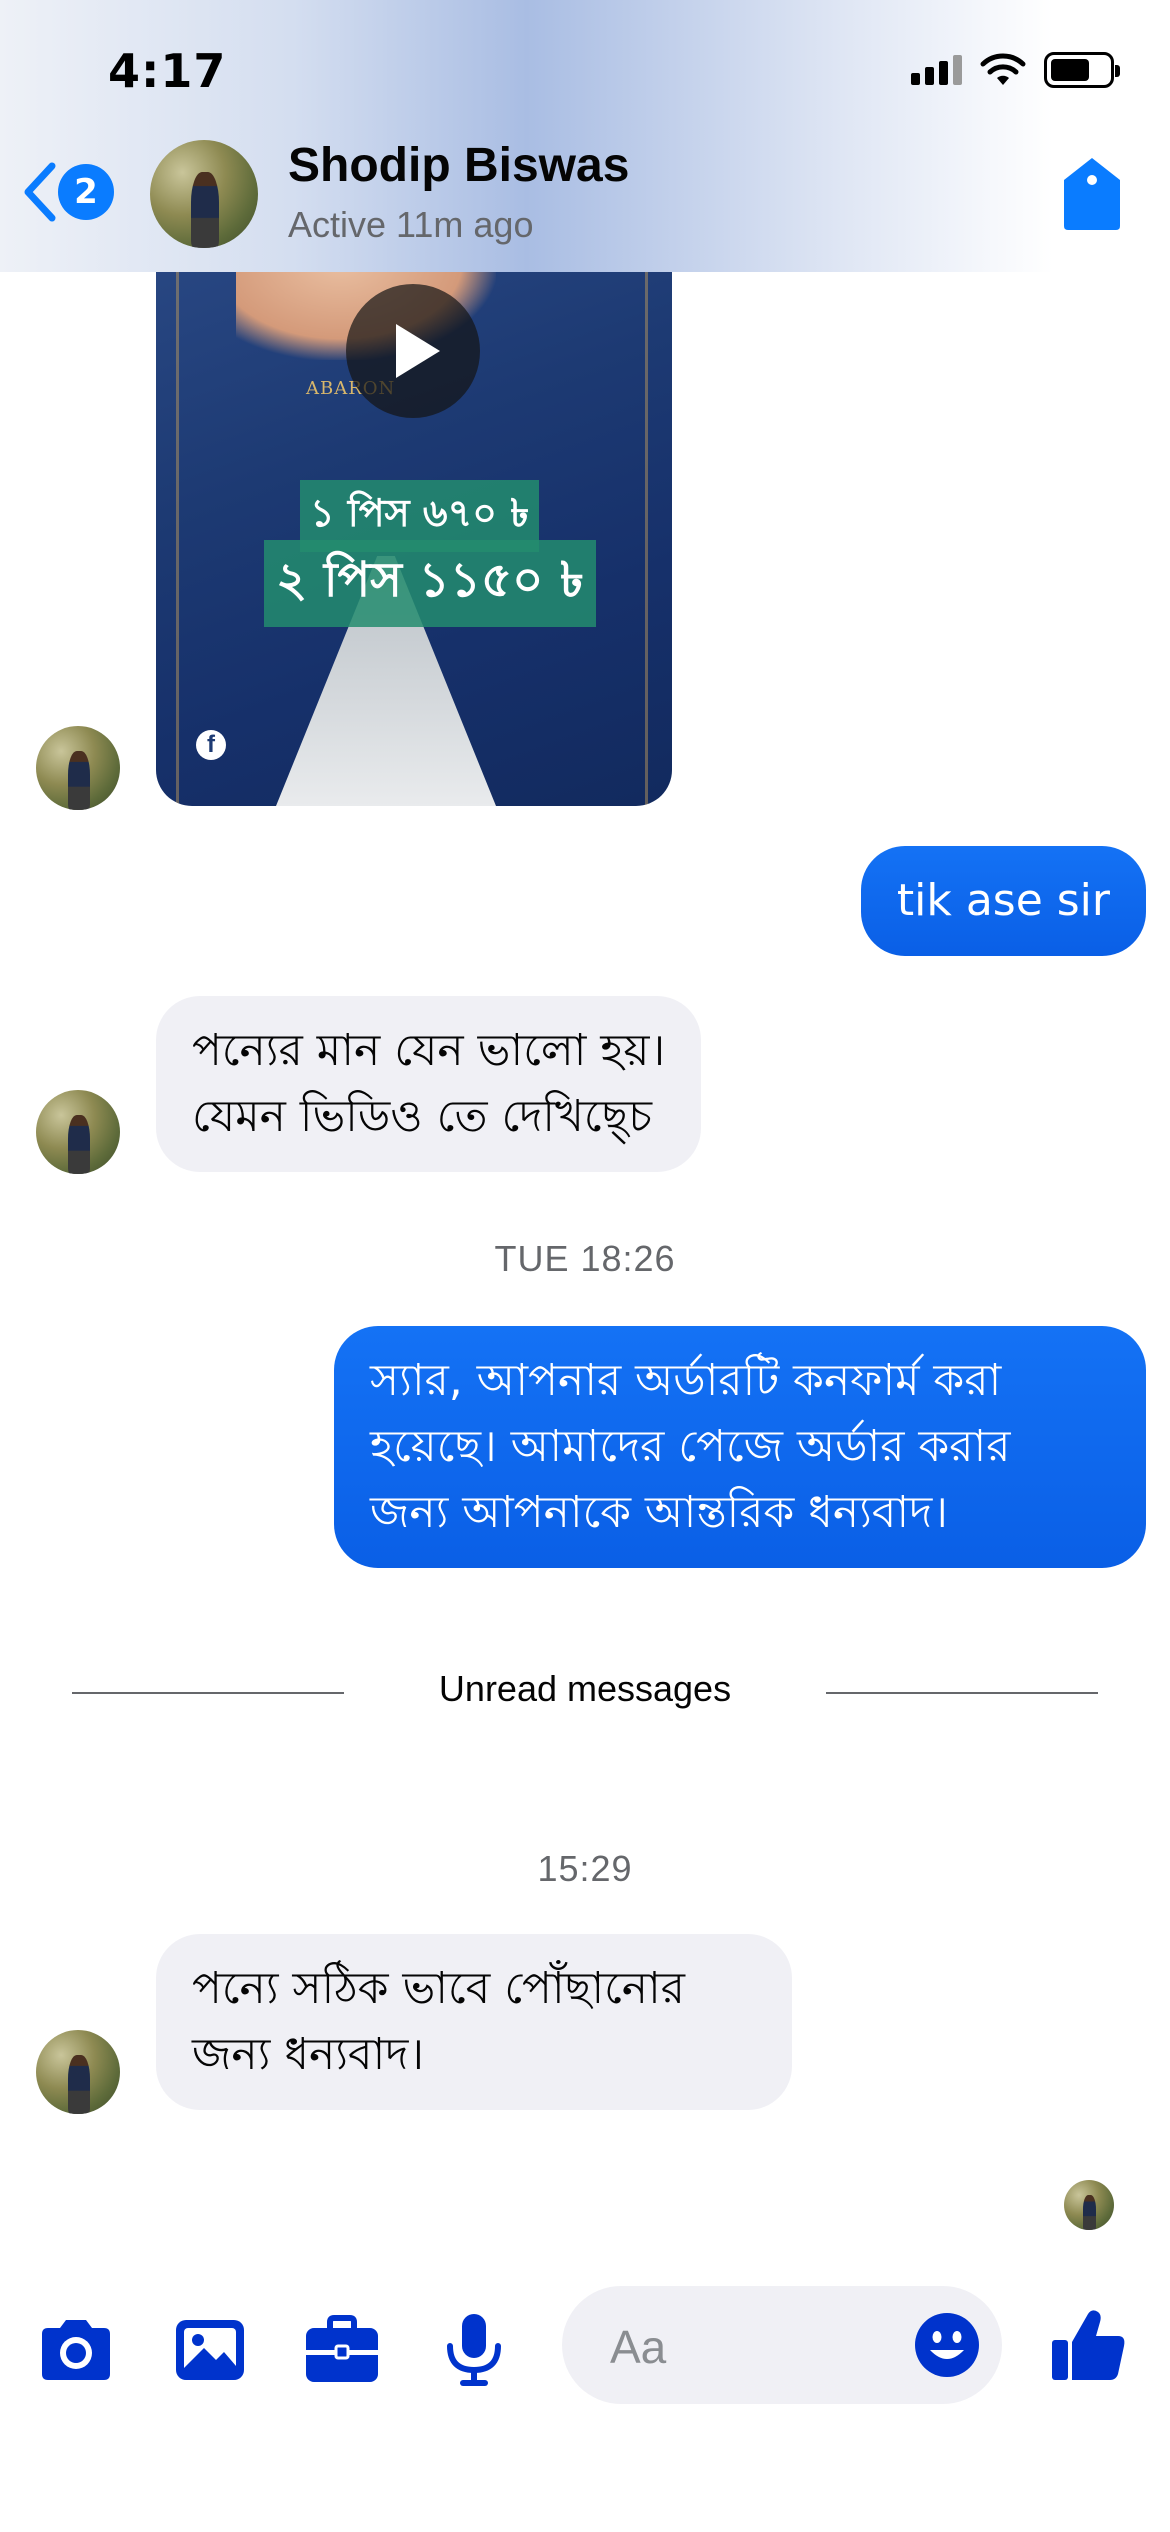  What do you see at coordinates (411, 224) in the screenshot?
I see `contact-active-status: Active 11m ago` at bounding box center [411, 224].